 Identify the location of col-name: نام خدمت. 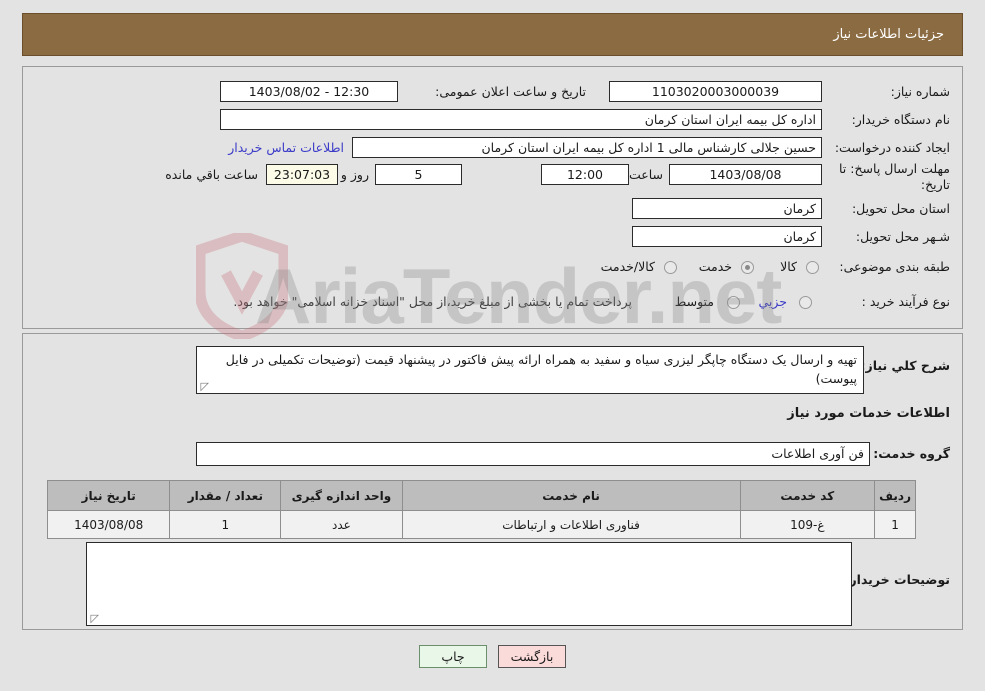
(571, 495).